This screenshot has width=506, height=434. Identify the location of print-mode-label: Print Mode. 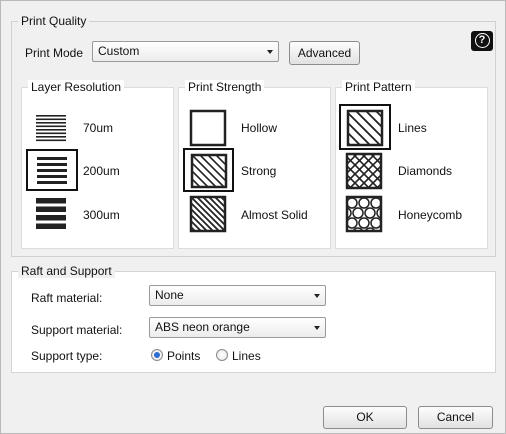
(54, 53).